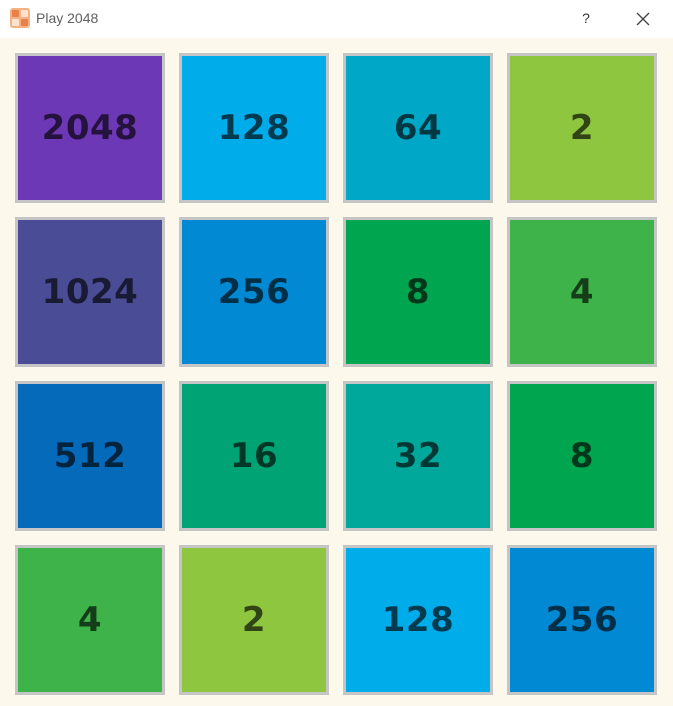  I want to click on tile-r2-c1: 1024, so click(90, 292).